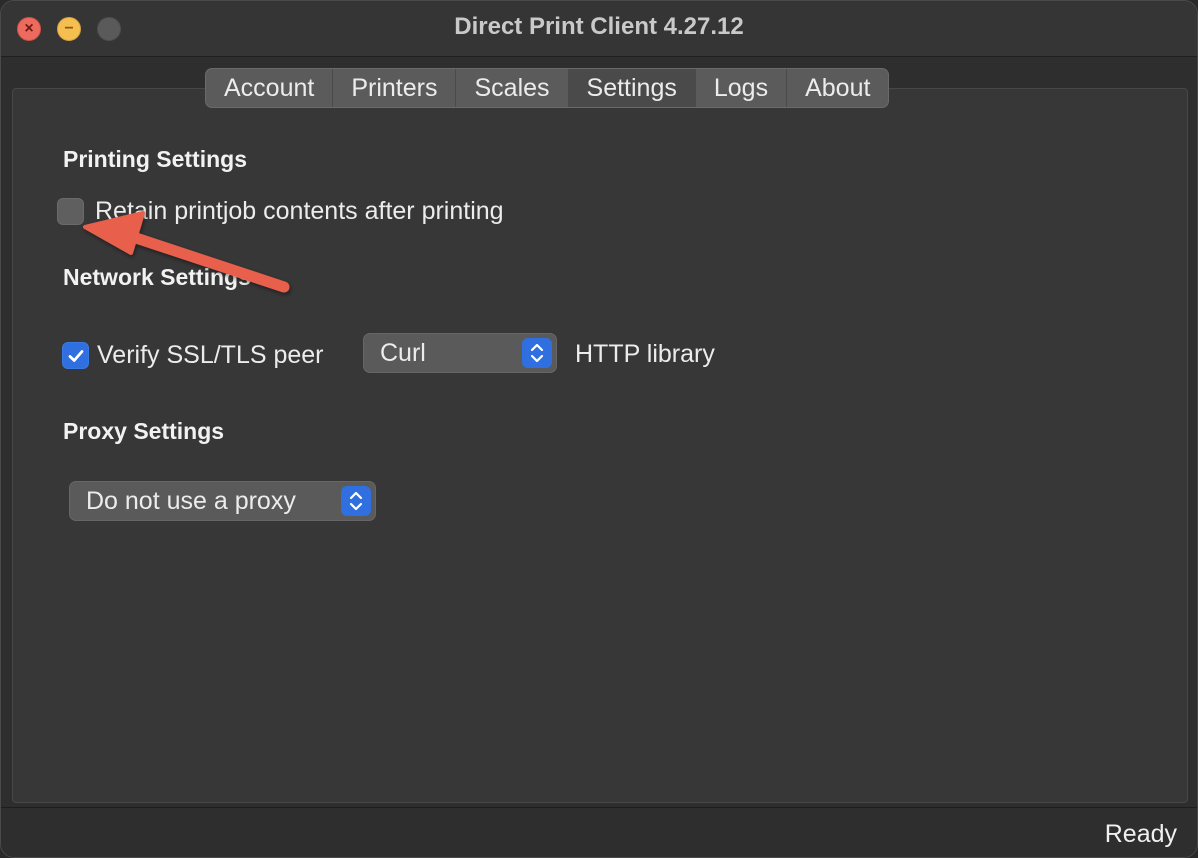  I want to click on tab-scales: Scales, so click(512, 88).